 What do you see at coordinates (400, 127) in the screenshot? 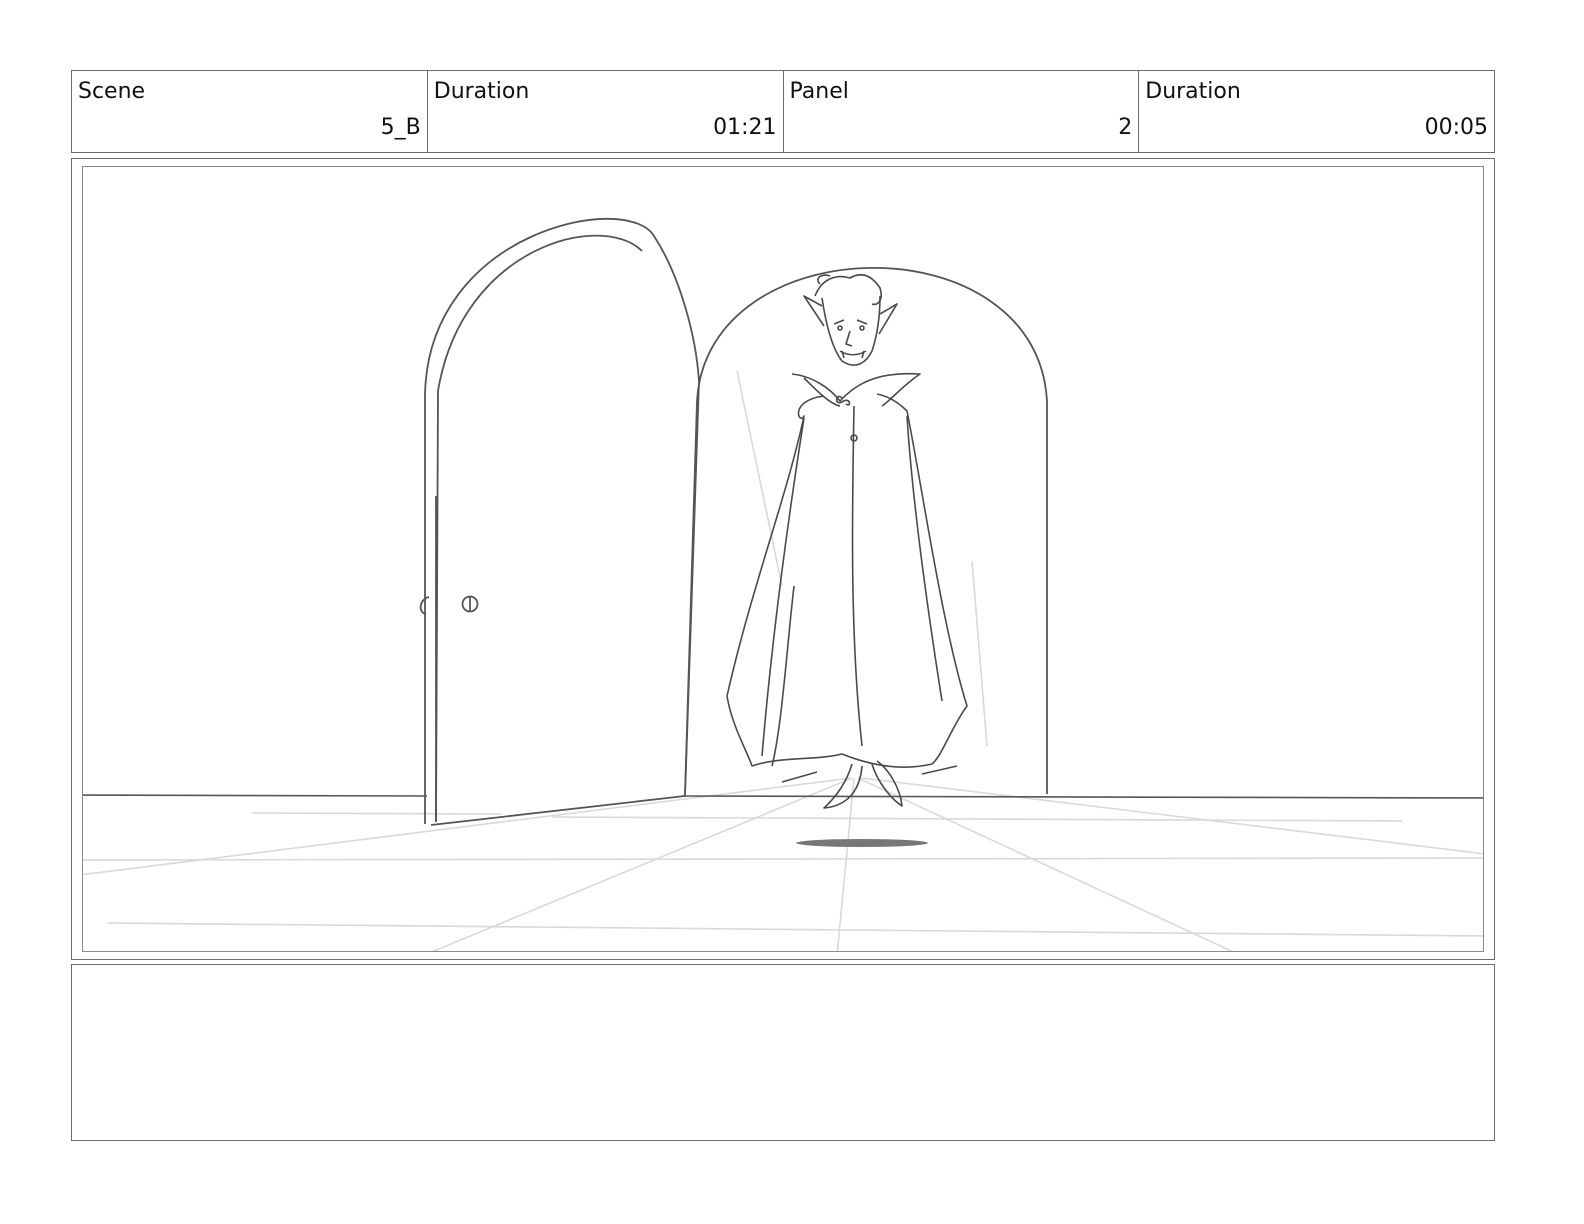
I see `scene-value: 5_B` at bounding box center [400, 127].